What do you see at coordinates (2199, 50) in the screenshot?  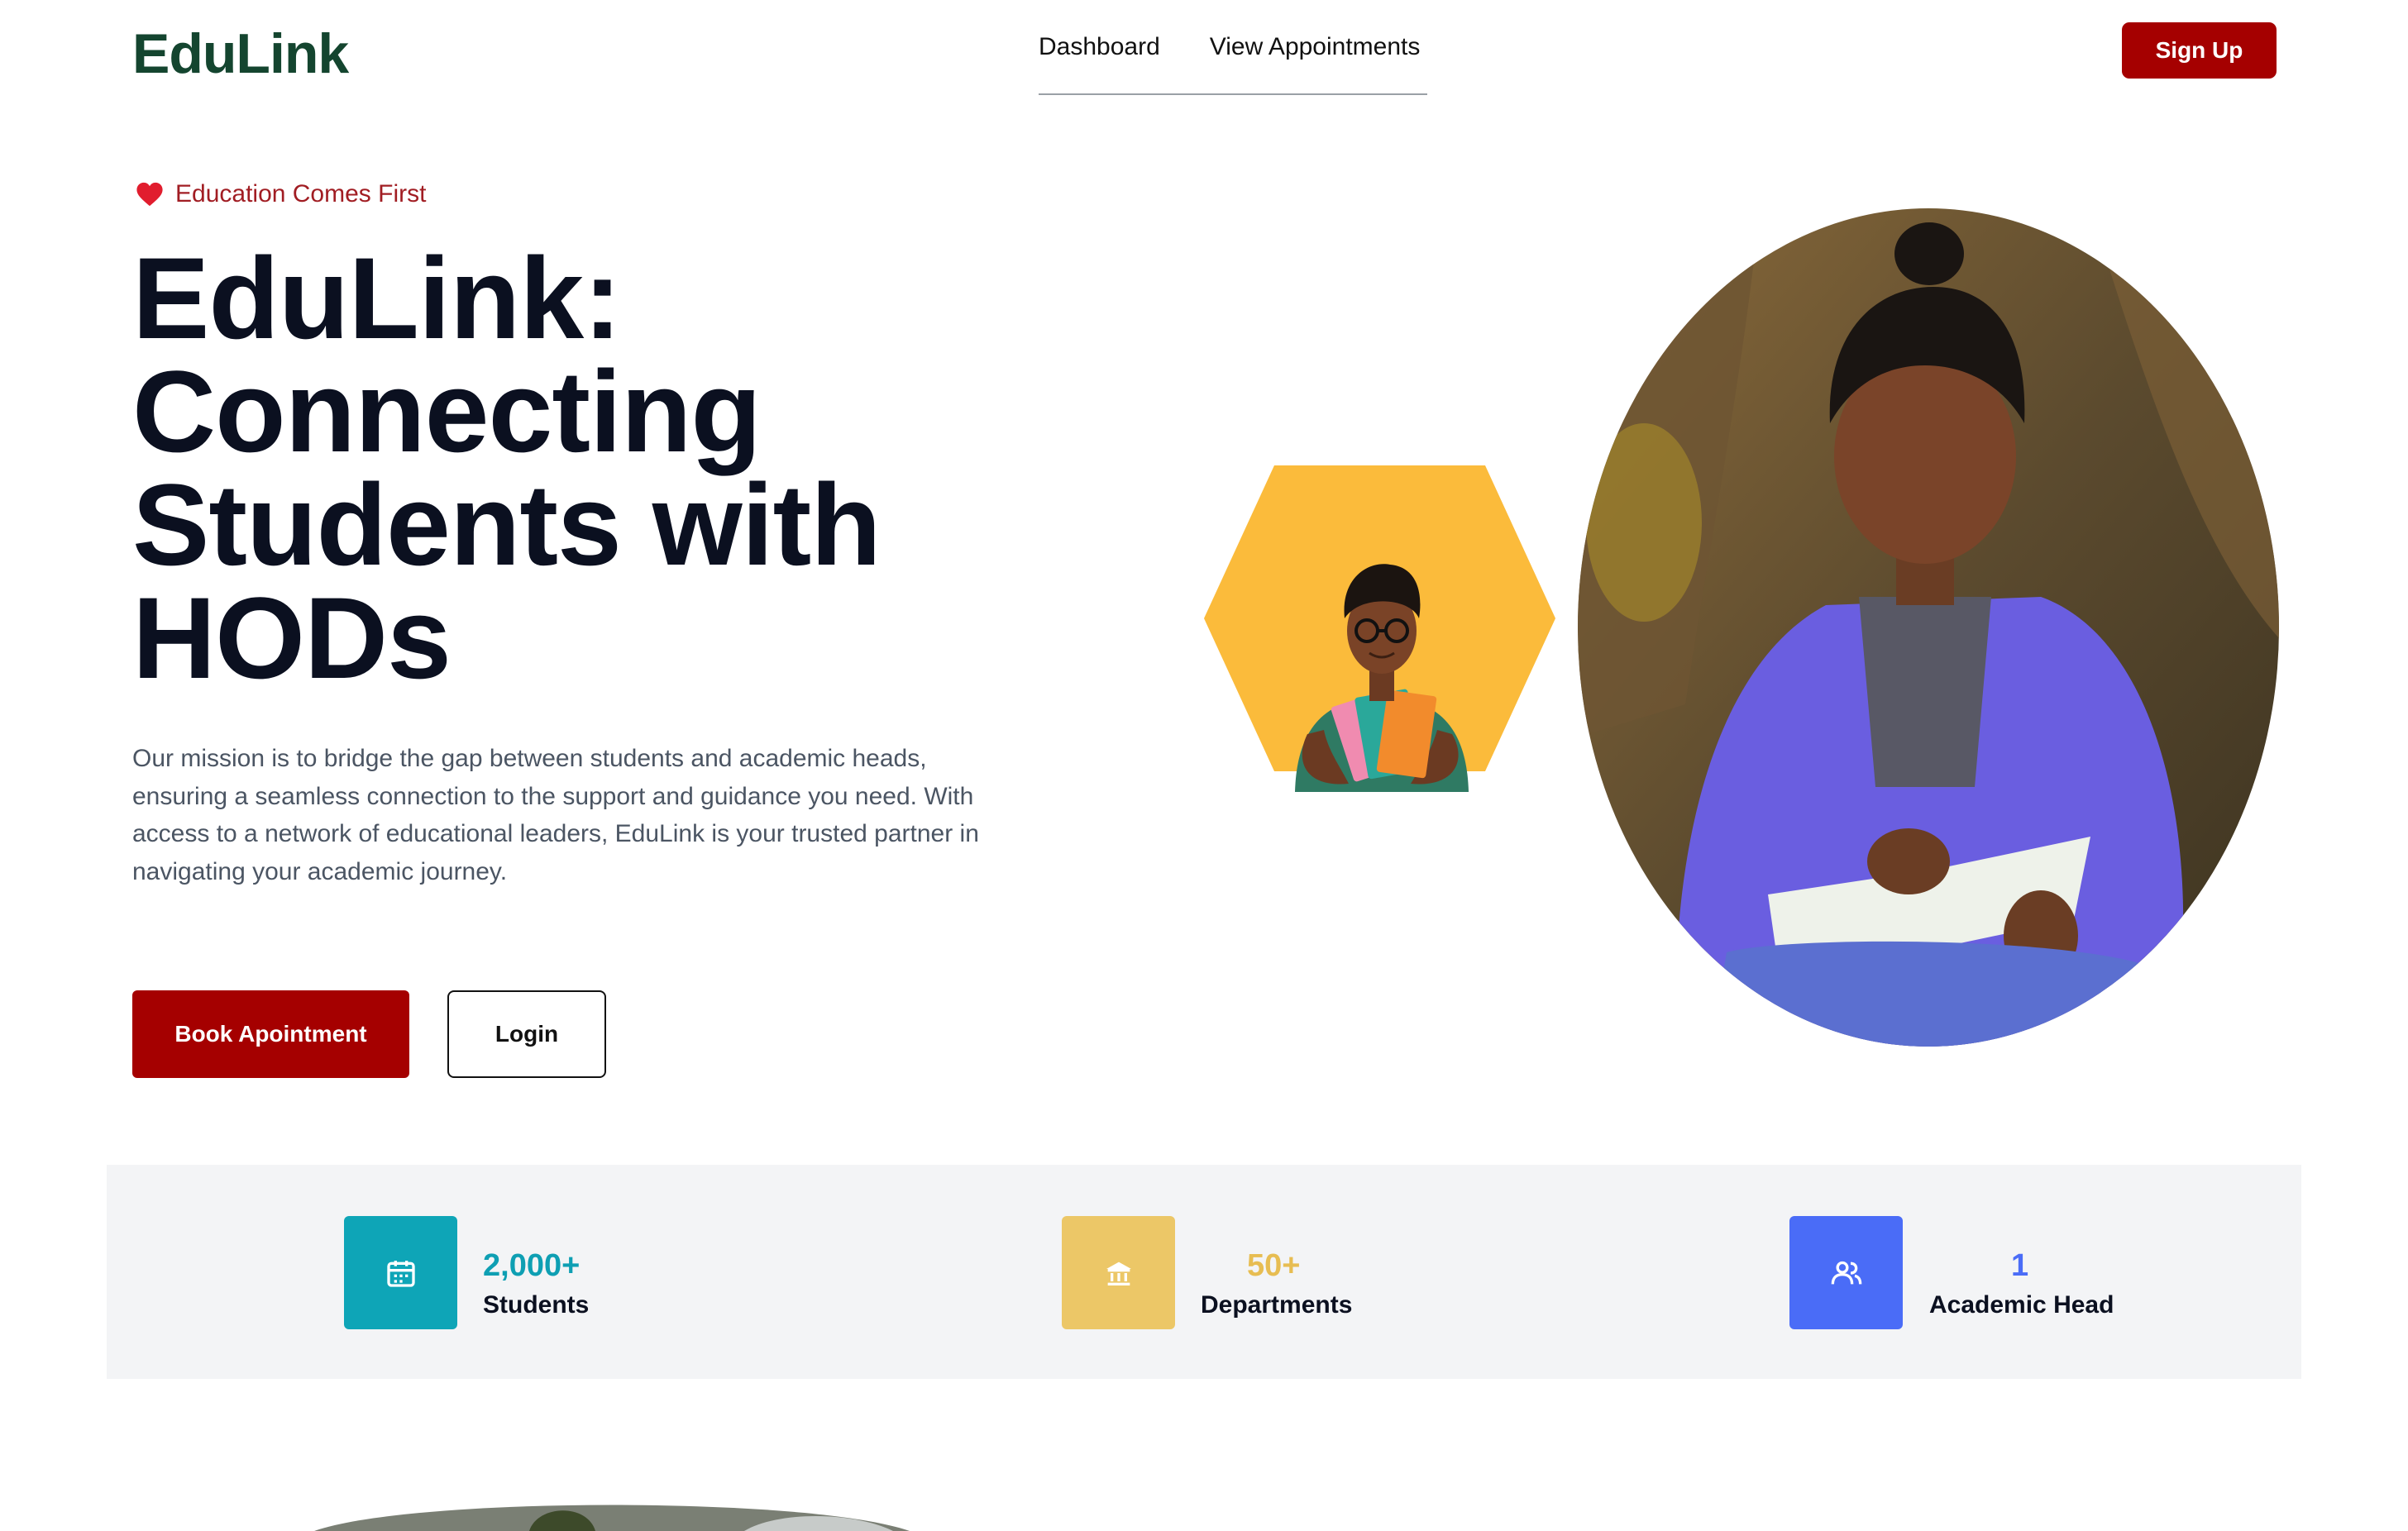 I see `sign-up-button: Sign Up` at bounding box center [2199, 50].